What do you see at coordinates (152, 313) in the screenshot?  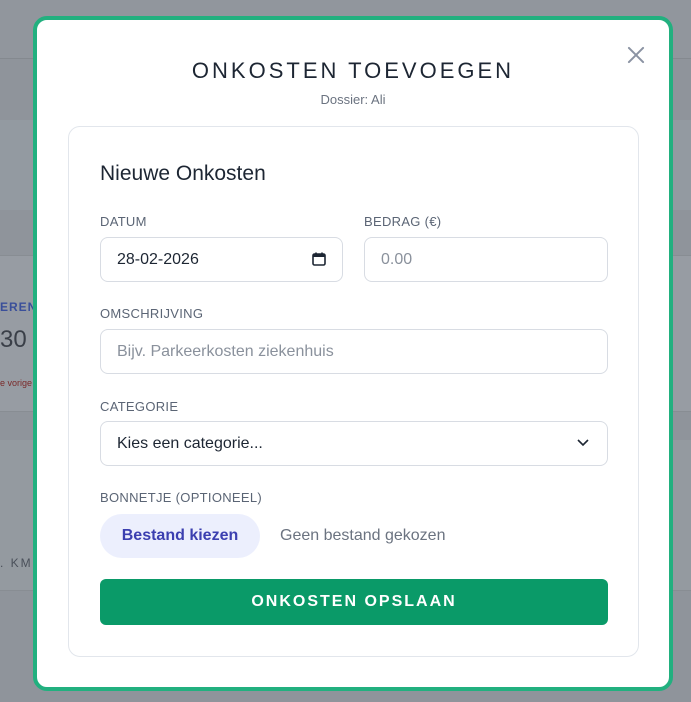 I see `description-label: OMSCHRIJVING` at bounding box center [152, 313].